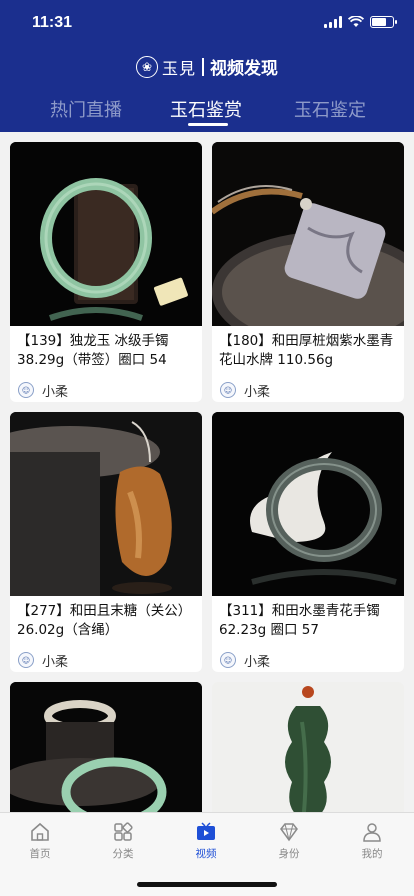 The image size is (414, 896). What do you see at coordinates (206, 831) in the screenshot?
I see `video-icon` at bounding box center [206, 831].